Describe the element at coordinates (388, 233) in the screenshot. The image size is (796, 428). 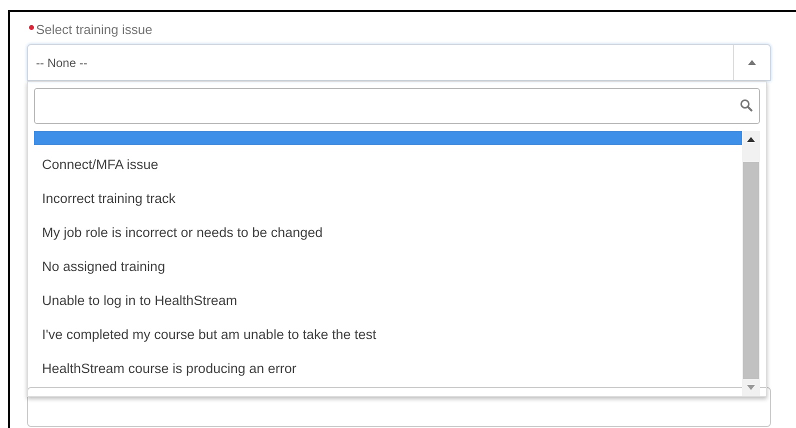
I see `dropdown-option: My job role is incorrect or needs to be changed` at that location.